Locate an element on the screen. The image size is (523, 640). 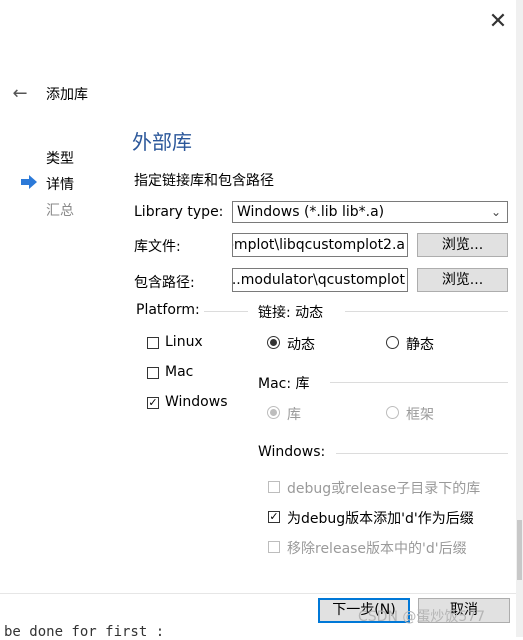
windows-group-label: Windows: is located at coordinates (292, 452).